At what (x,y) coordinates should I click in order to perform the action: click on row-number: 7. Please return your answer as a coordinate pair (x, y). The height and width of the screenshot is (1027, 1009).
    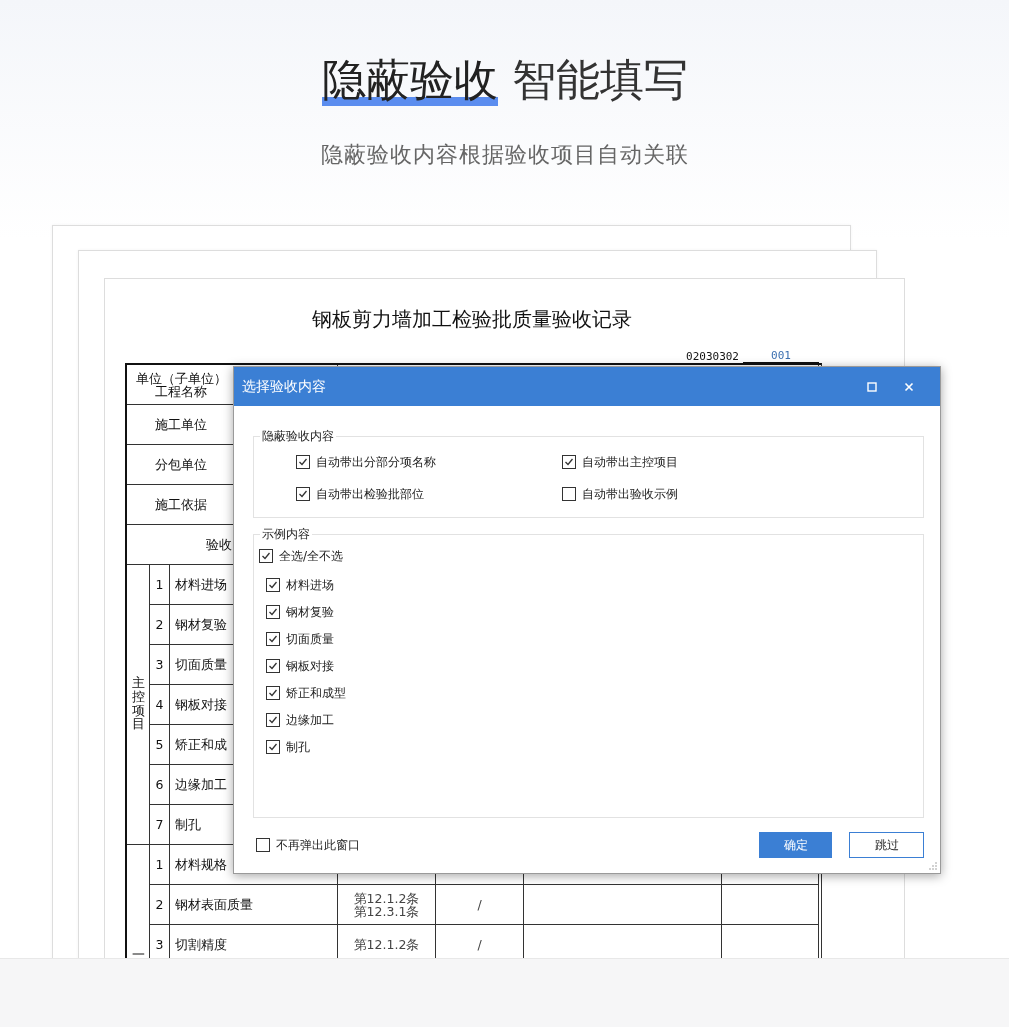
    Looking at the image, I should click on (160, 825).